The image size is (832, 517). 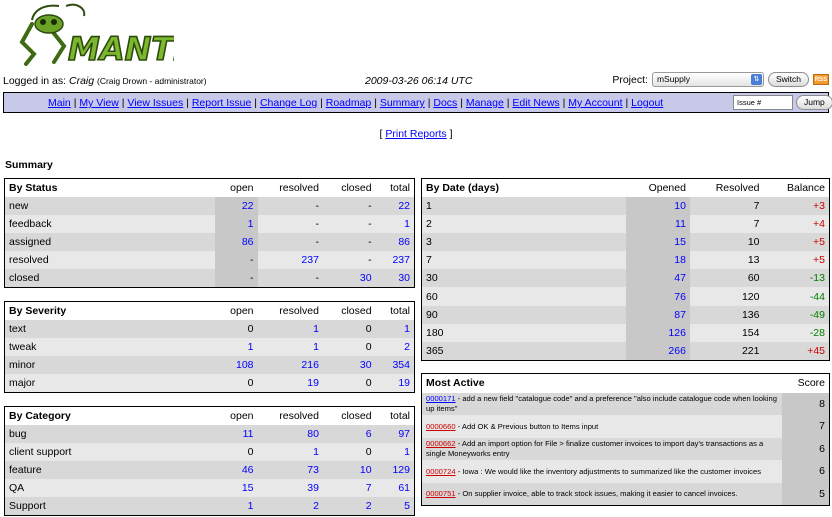 What do you see at coordinates (395, 260) in the screenshot?
I see `cell-total: 237` at bounding box center [395, 260].